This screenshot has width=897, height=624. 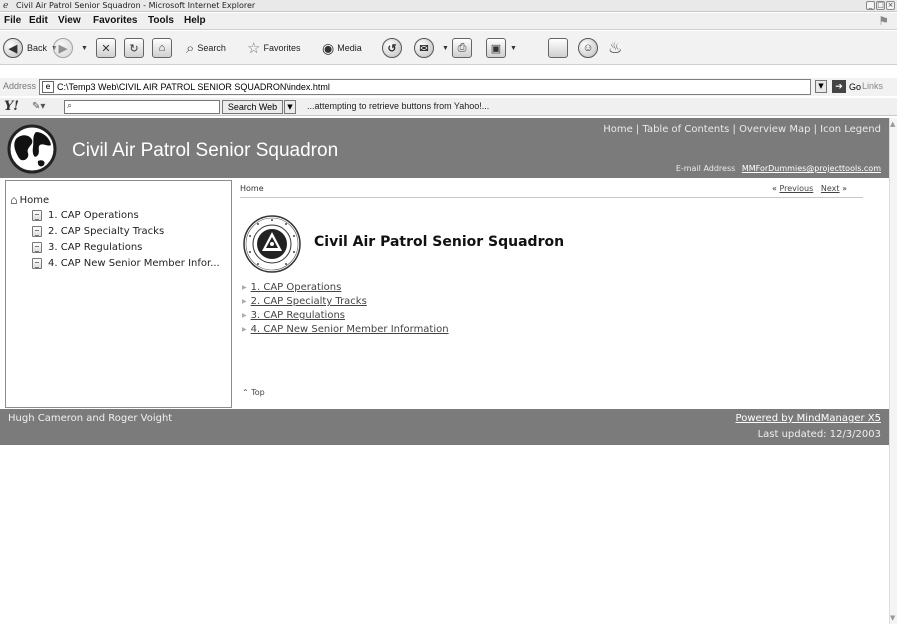 I want to click on home-link: Home, so click(x=618, y=129).